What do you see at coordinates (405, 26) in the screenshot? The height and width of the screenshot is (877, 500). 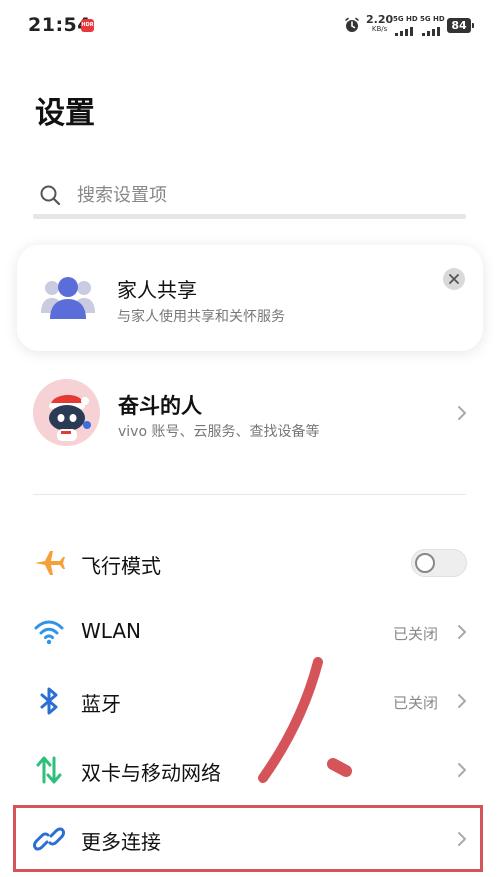 I see `sim1-signal-icon: 5G HD` at bounding box center [405, 26].